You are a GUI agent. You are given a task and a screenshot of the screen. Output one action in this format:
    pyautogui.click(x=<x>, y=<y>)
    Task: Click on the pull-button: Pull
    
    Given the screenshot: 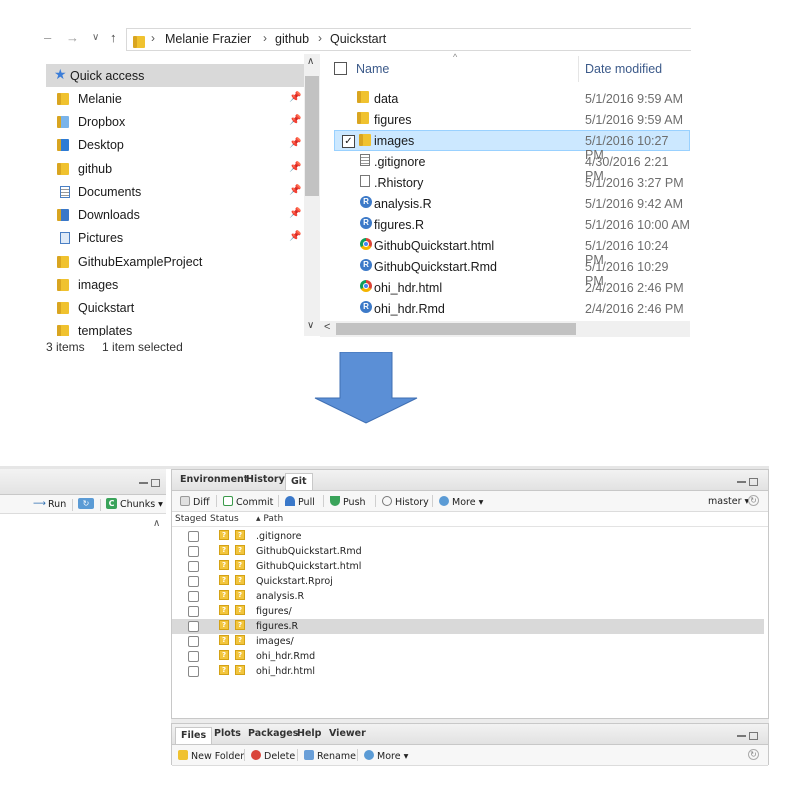 What is the action you would take?
    pyautogui.click(x=300, y=502)
    